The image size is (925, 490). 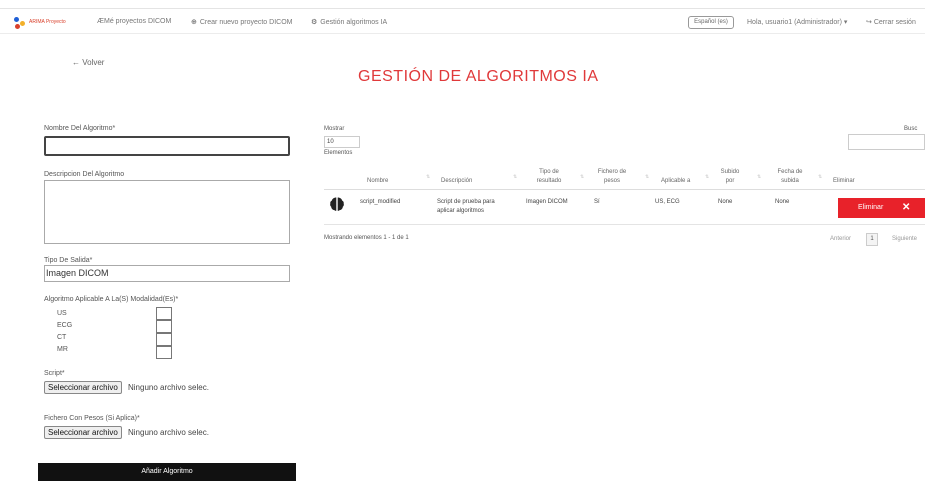 What do you see at coordinates (337, 204) in the screenshot?
I see `brain-icon` at bounding box center [337, 204].